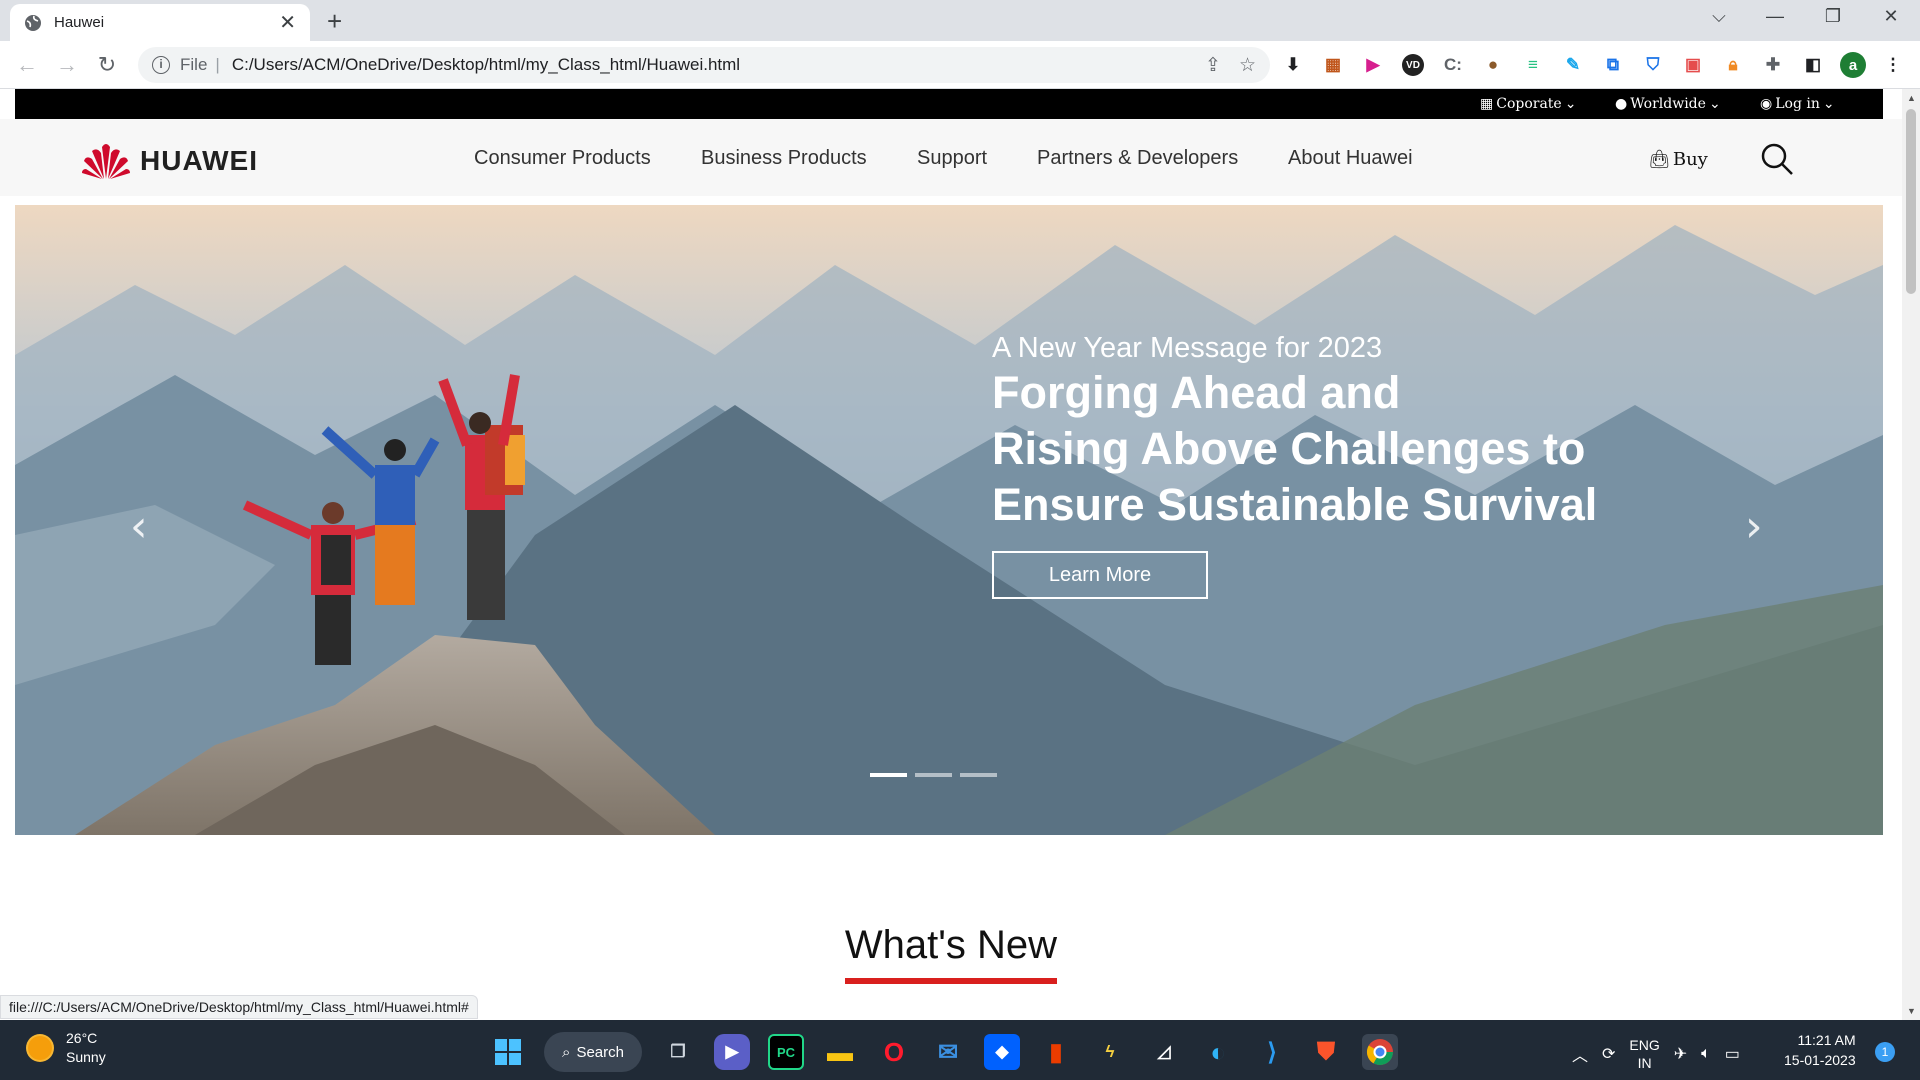 This screenshot has height=1080, width=1920. What do you see at coordinates (1706, 1054) in the screenshot?
I see `volume-icon: 🔈︎` at bounding box center [1706, 1054].